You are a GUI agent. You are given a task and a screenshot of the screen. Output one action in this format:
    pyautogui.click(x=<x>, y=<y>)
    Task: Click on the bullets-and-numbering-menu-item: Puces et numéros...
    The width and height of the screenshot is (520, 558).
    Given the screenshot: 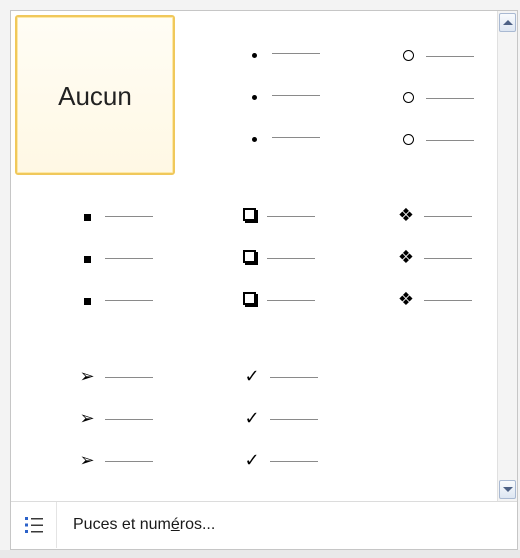 What is the action you would take?
    pyautogui.click(x=264, y=525)
    